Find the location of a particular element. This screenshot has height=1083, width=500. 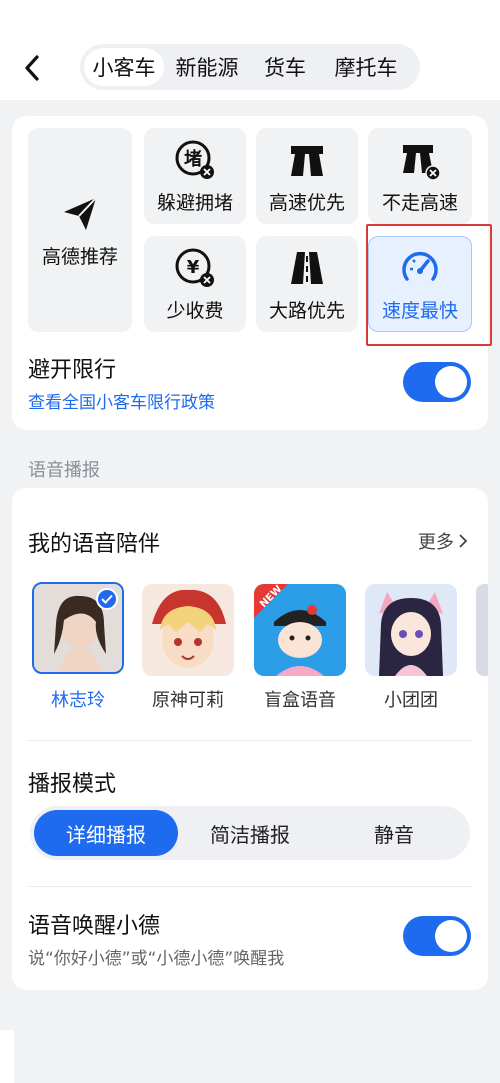

route-option-avoid-congestion: 堵 躲避拥堵 is located at coordinates (195, 176).